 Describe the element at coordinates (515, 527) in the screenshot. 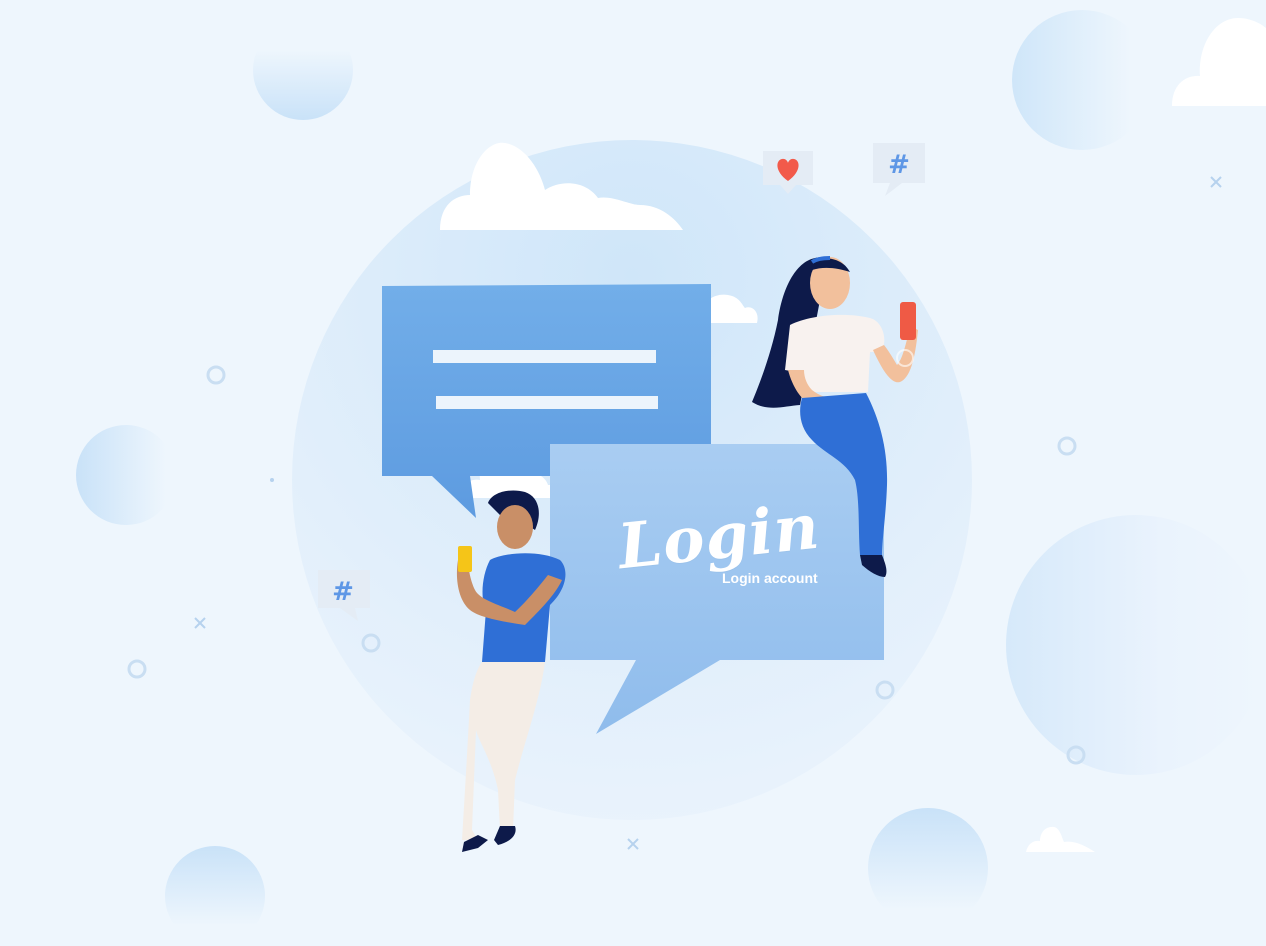

I see `man-face` at that location.